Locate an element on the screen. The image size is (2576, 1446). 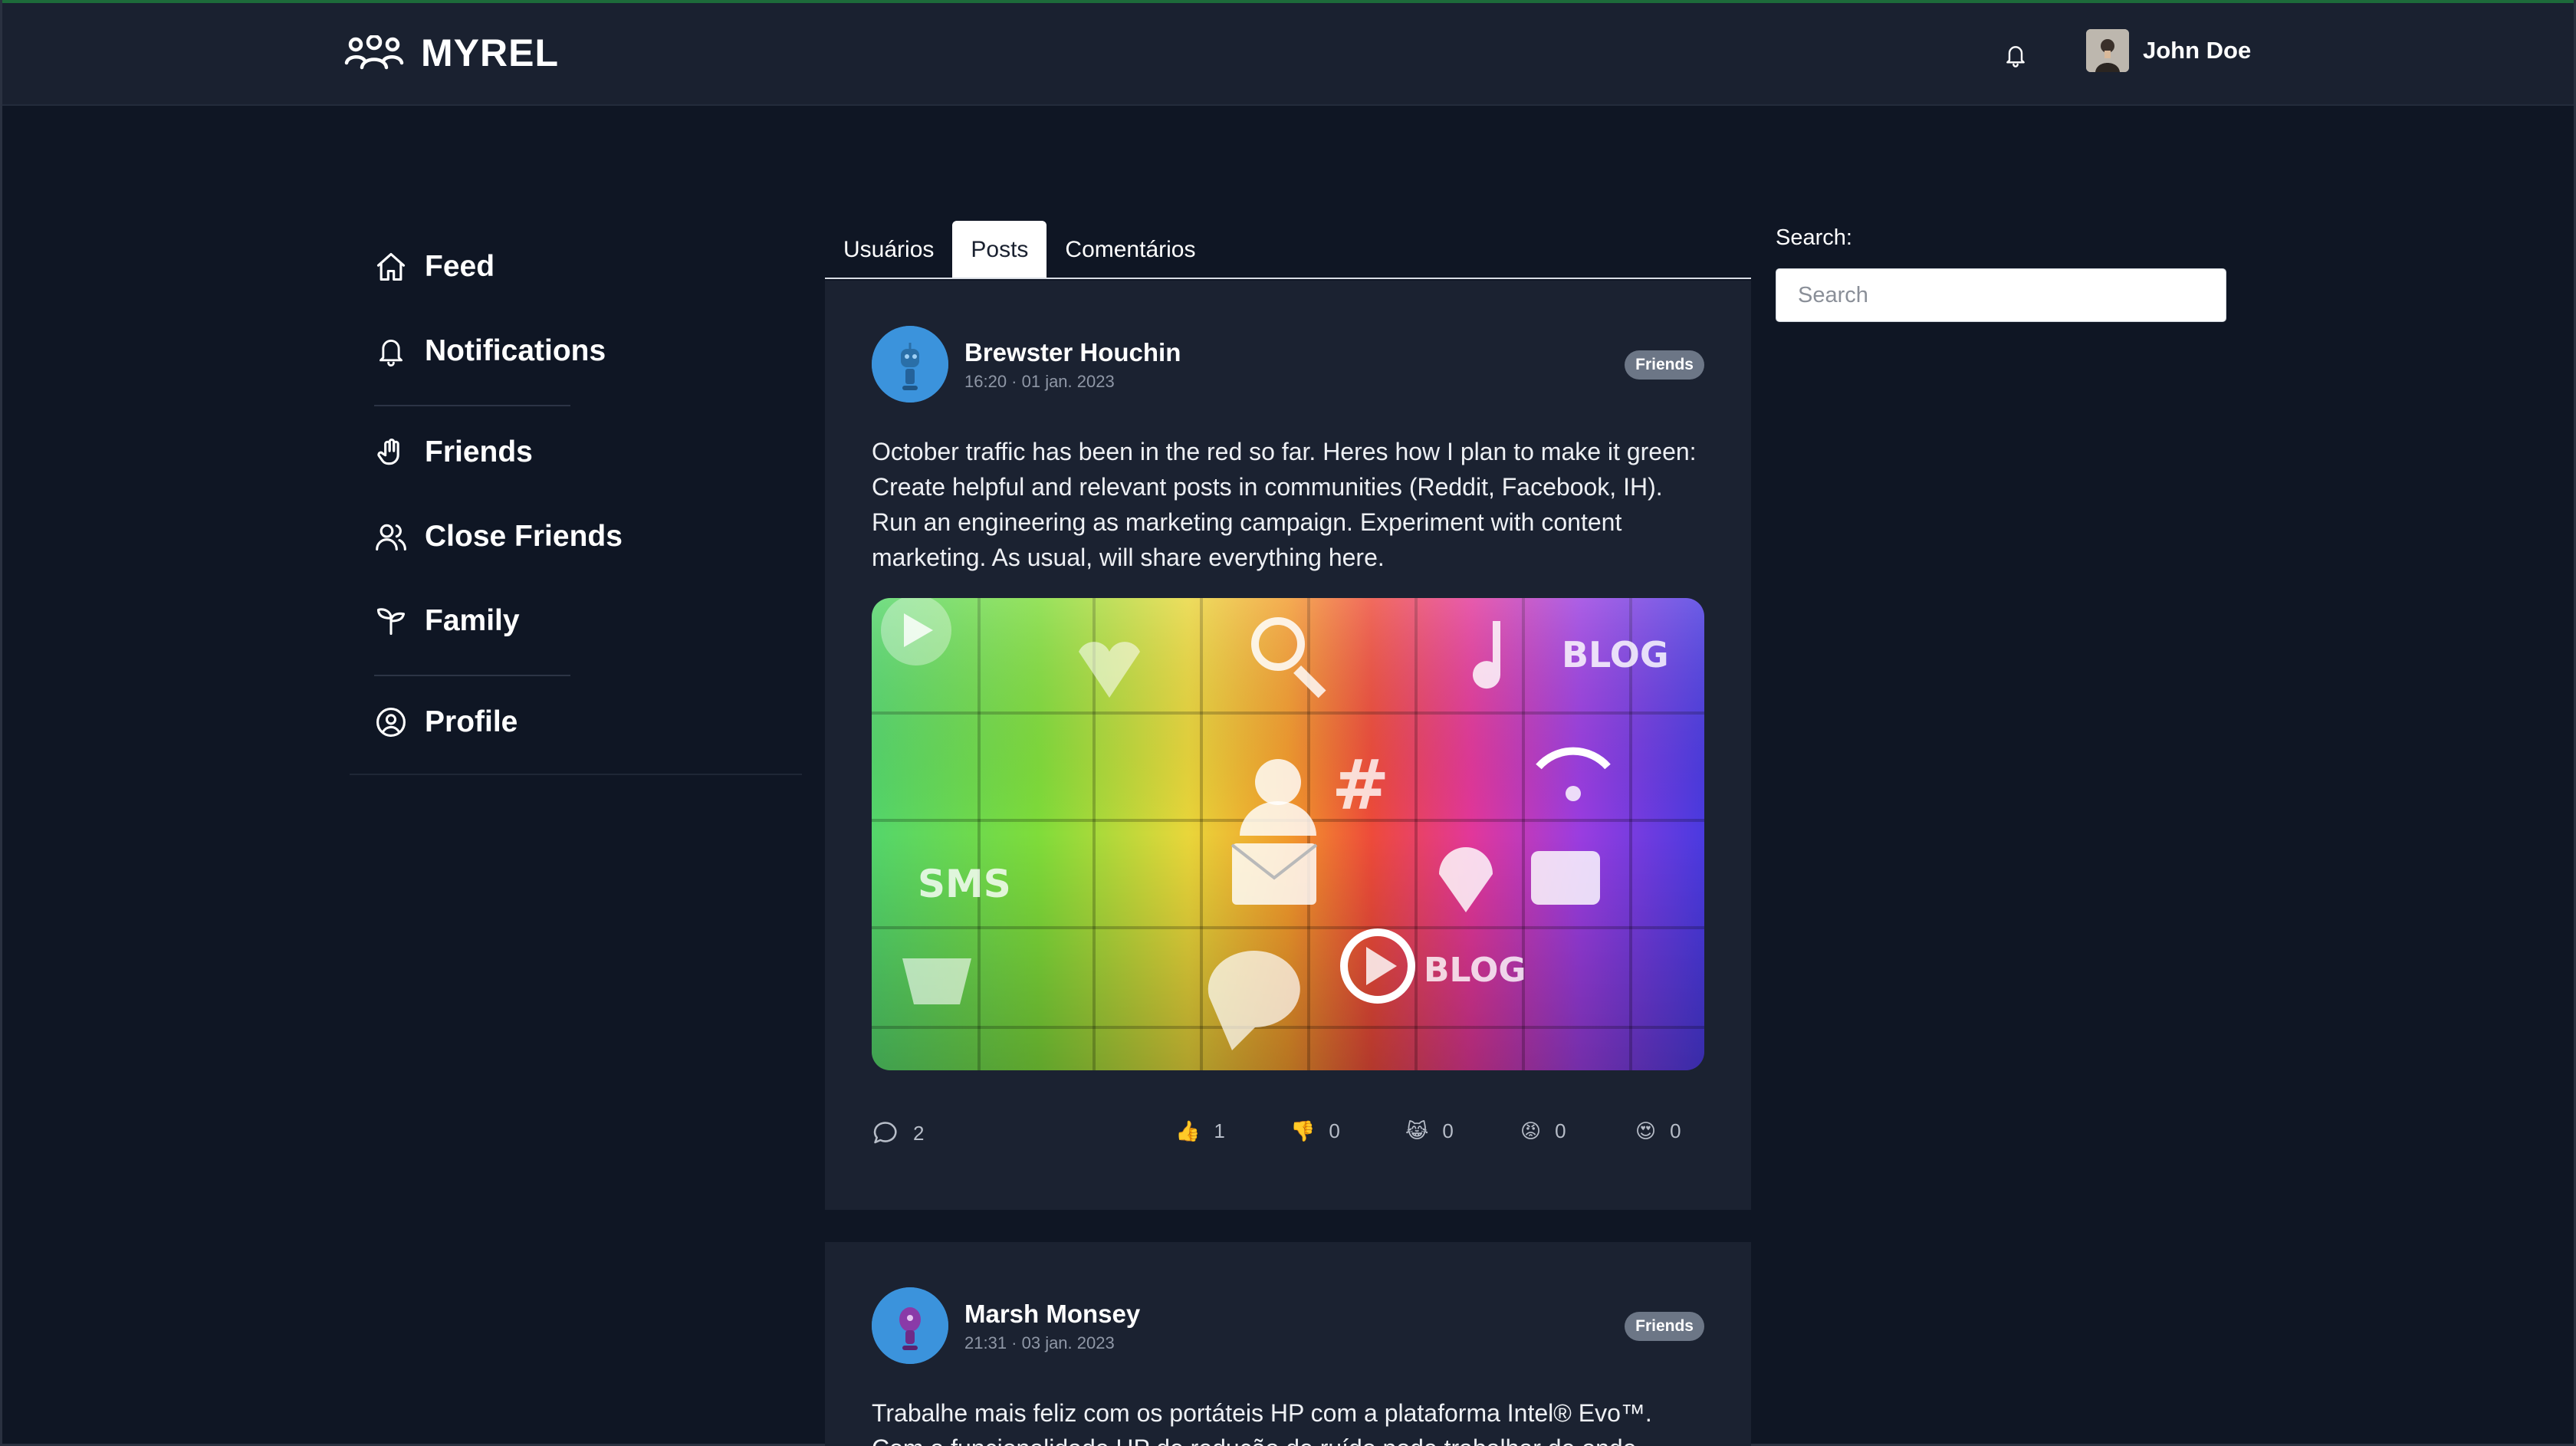
user-name: John Doe is located at coordinates (2197, 50).